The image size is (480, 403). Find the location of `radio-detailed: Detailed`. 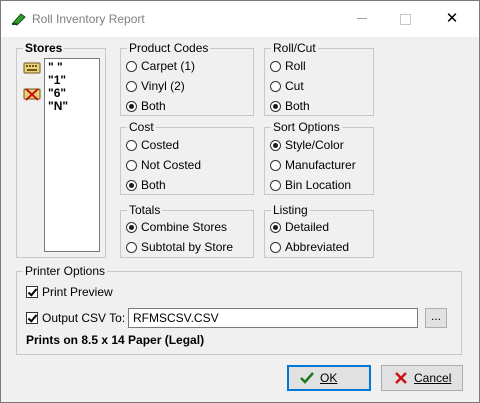

radio-detailed: Detailed is located at coordinates (299, 227).